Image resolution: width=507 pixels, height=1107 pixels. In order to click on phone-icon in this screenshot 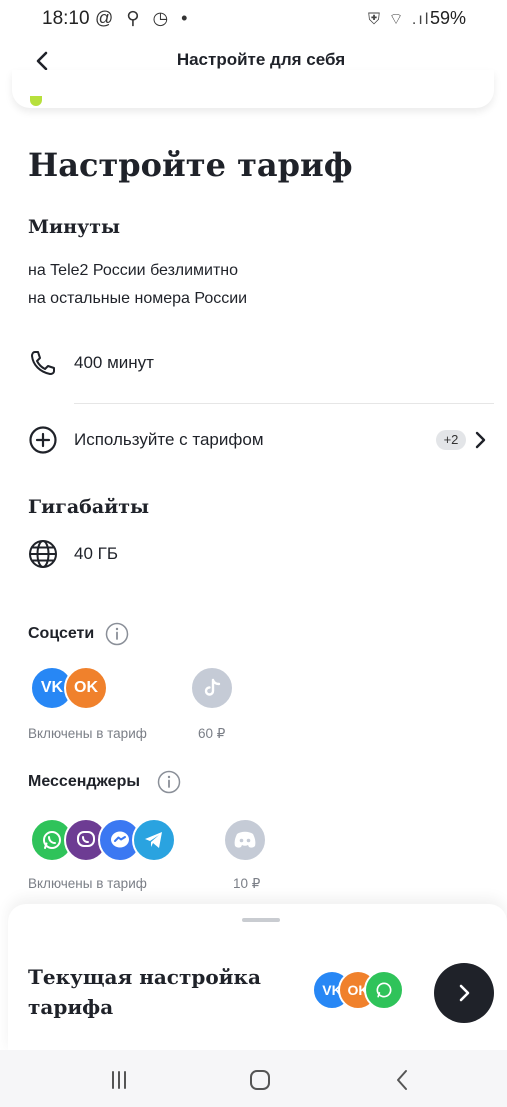, I will do `click(43, 363)`.